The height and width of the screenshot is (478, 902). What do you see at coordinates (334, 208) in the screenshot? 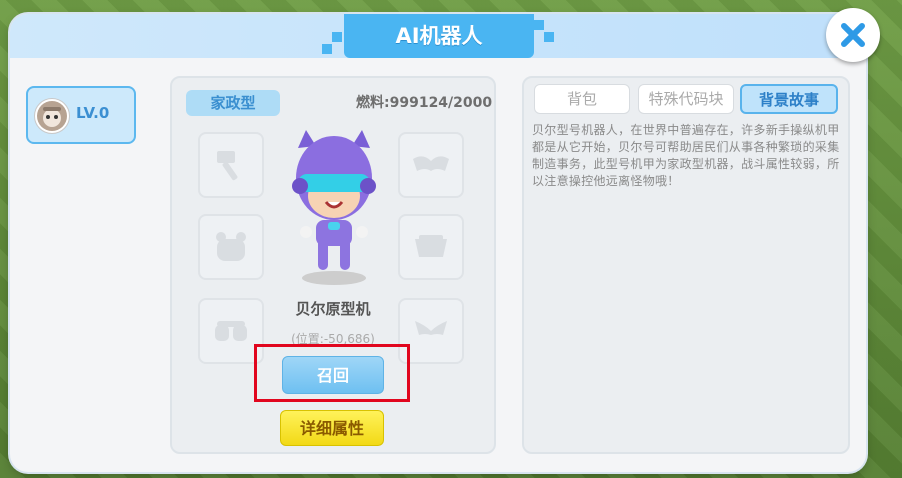
I see `robot-character` at bounding box center [334, 208].